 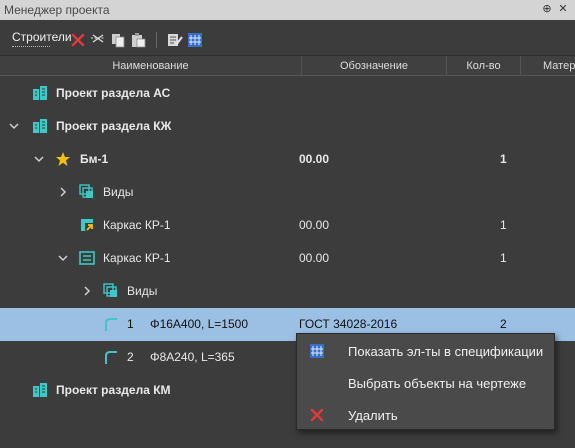 I want to click on tree-item-label: Проект раздела КЖ, so click(x=114, y=126).